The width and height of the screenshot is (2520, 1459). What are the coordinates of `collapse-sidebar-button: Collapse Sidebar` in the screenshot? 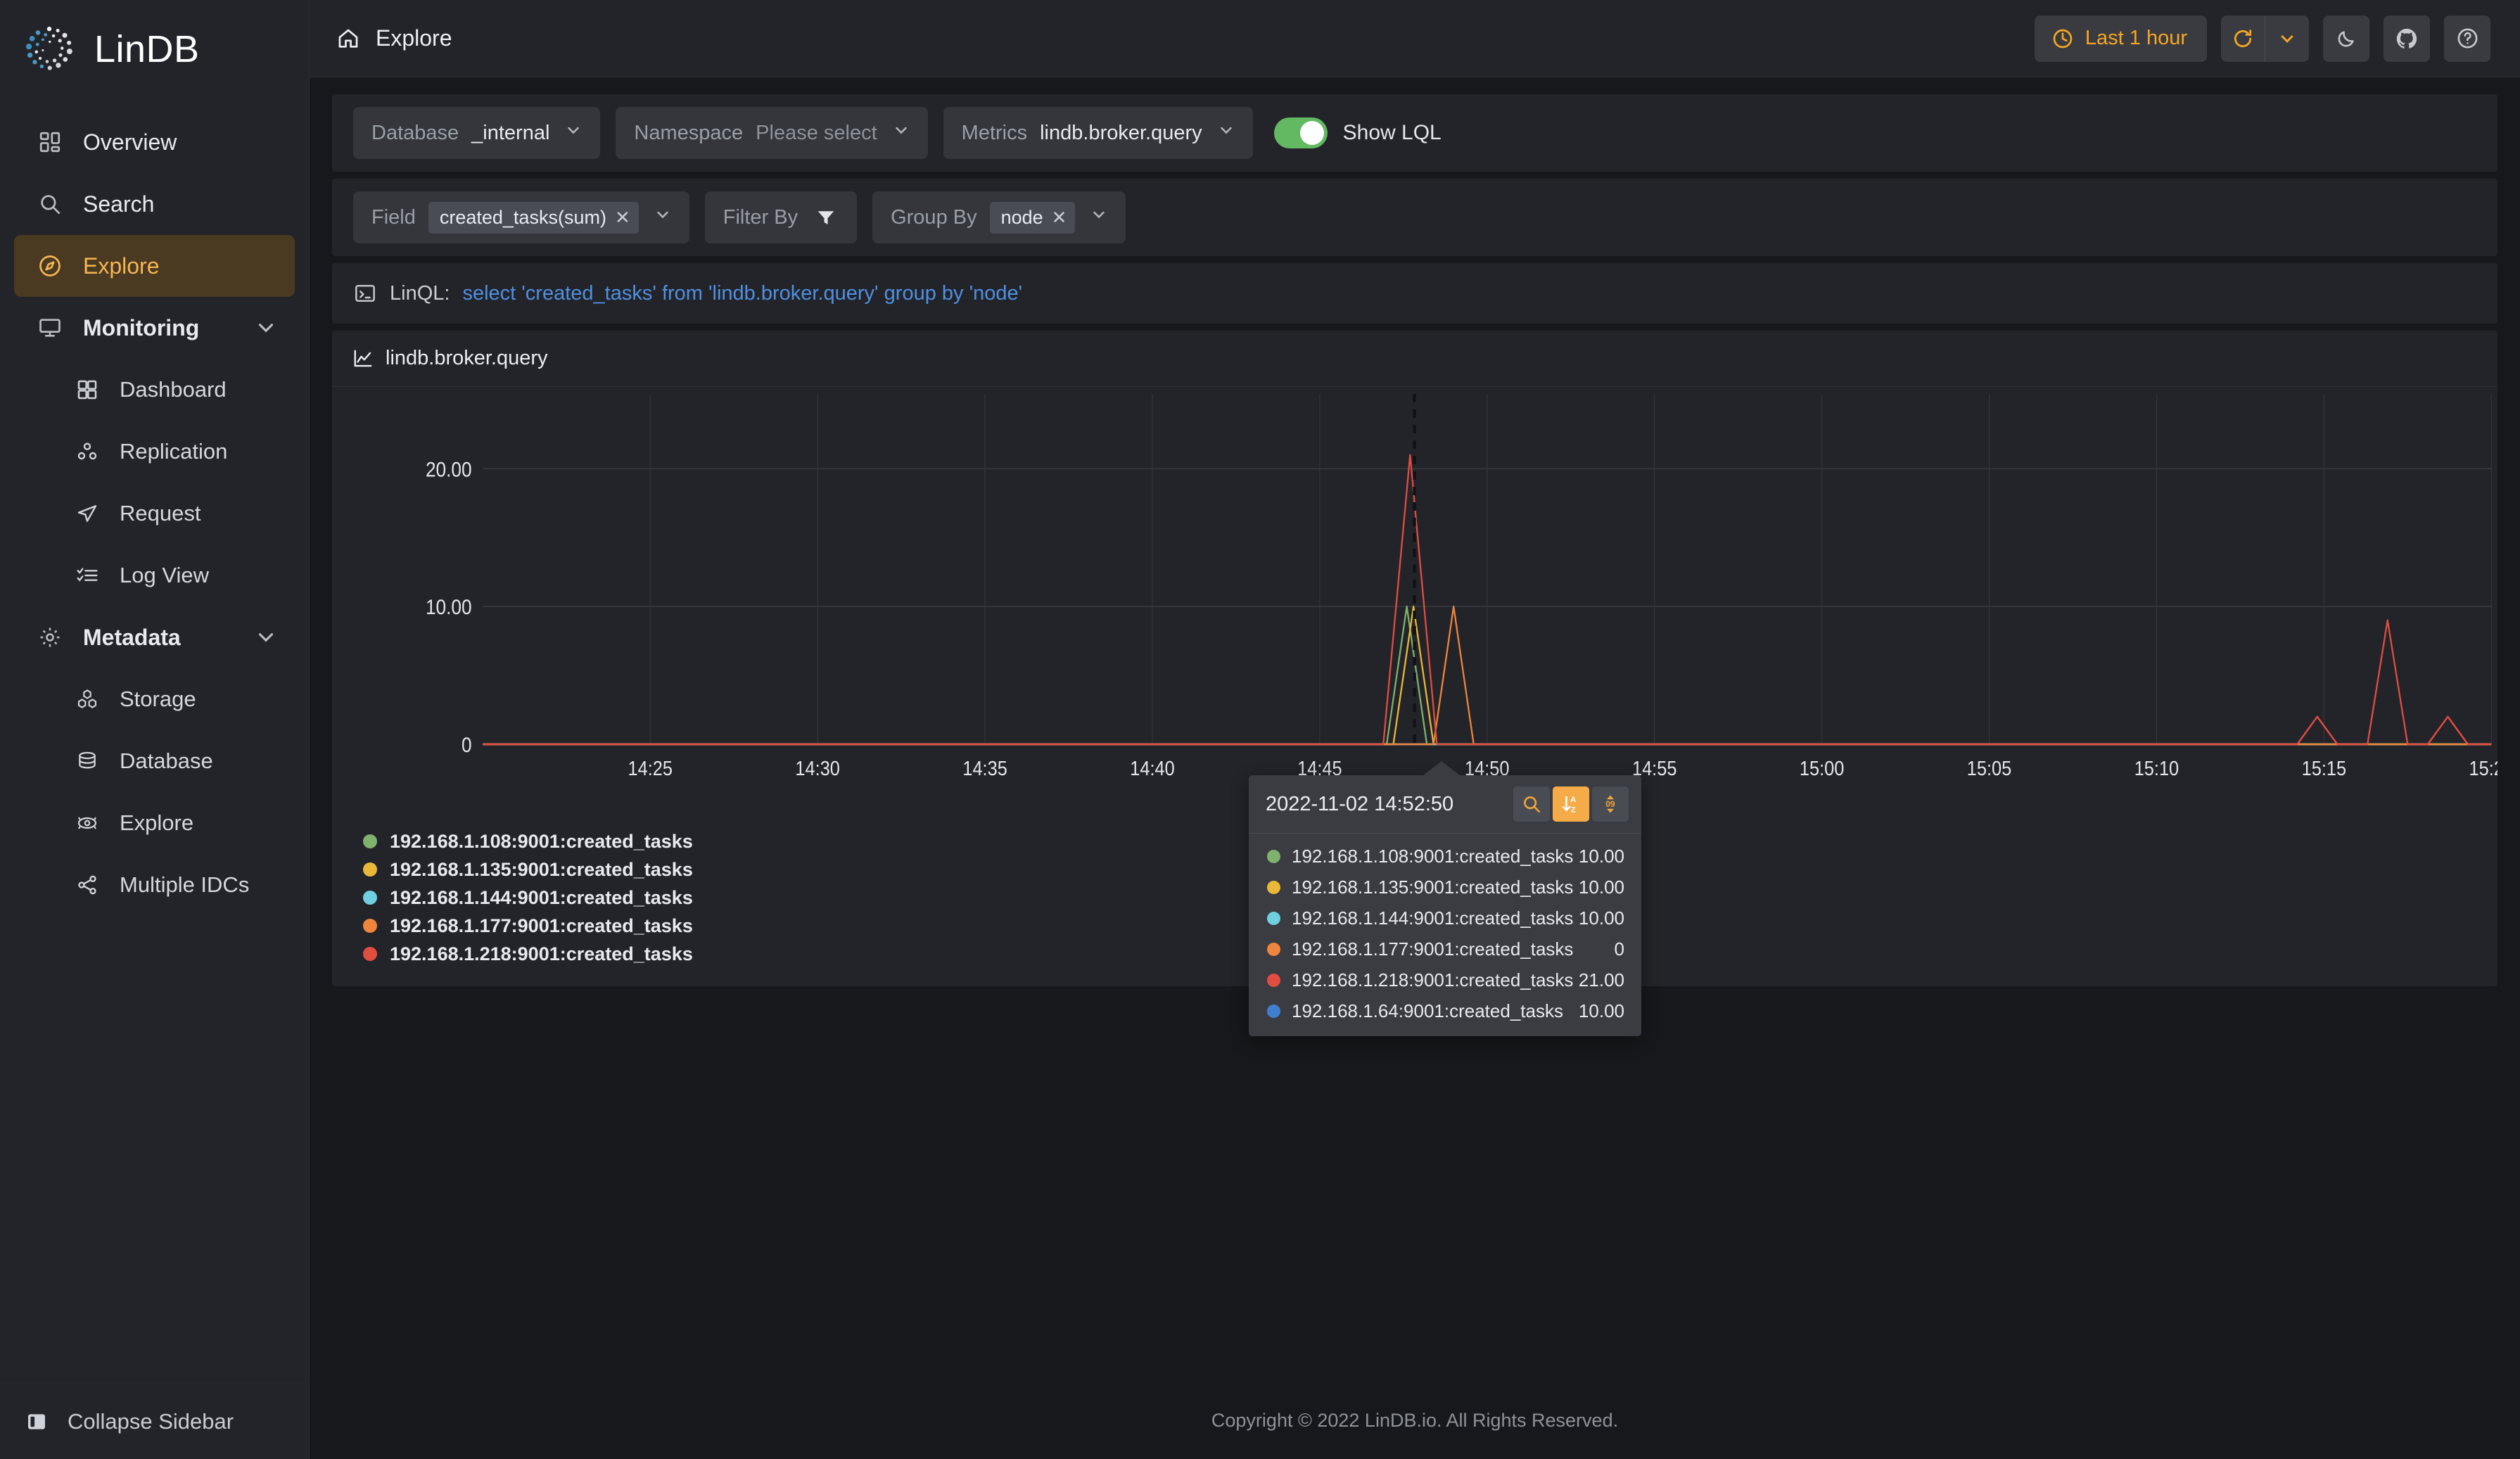 It's located at (155, 1421).